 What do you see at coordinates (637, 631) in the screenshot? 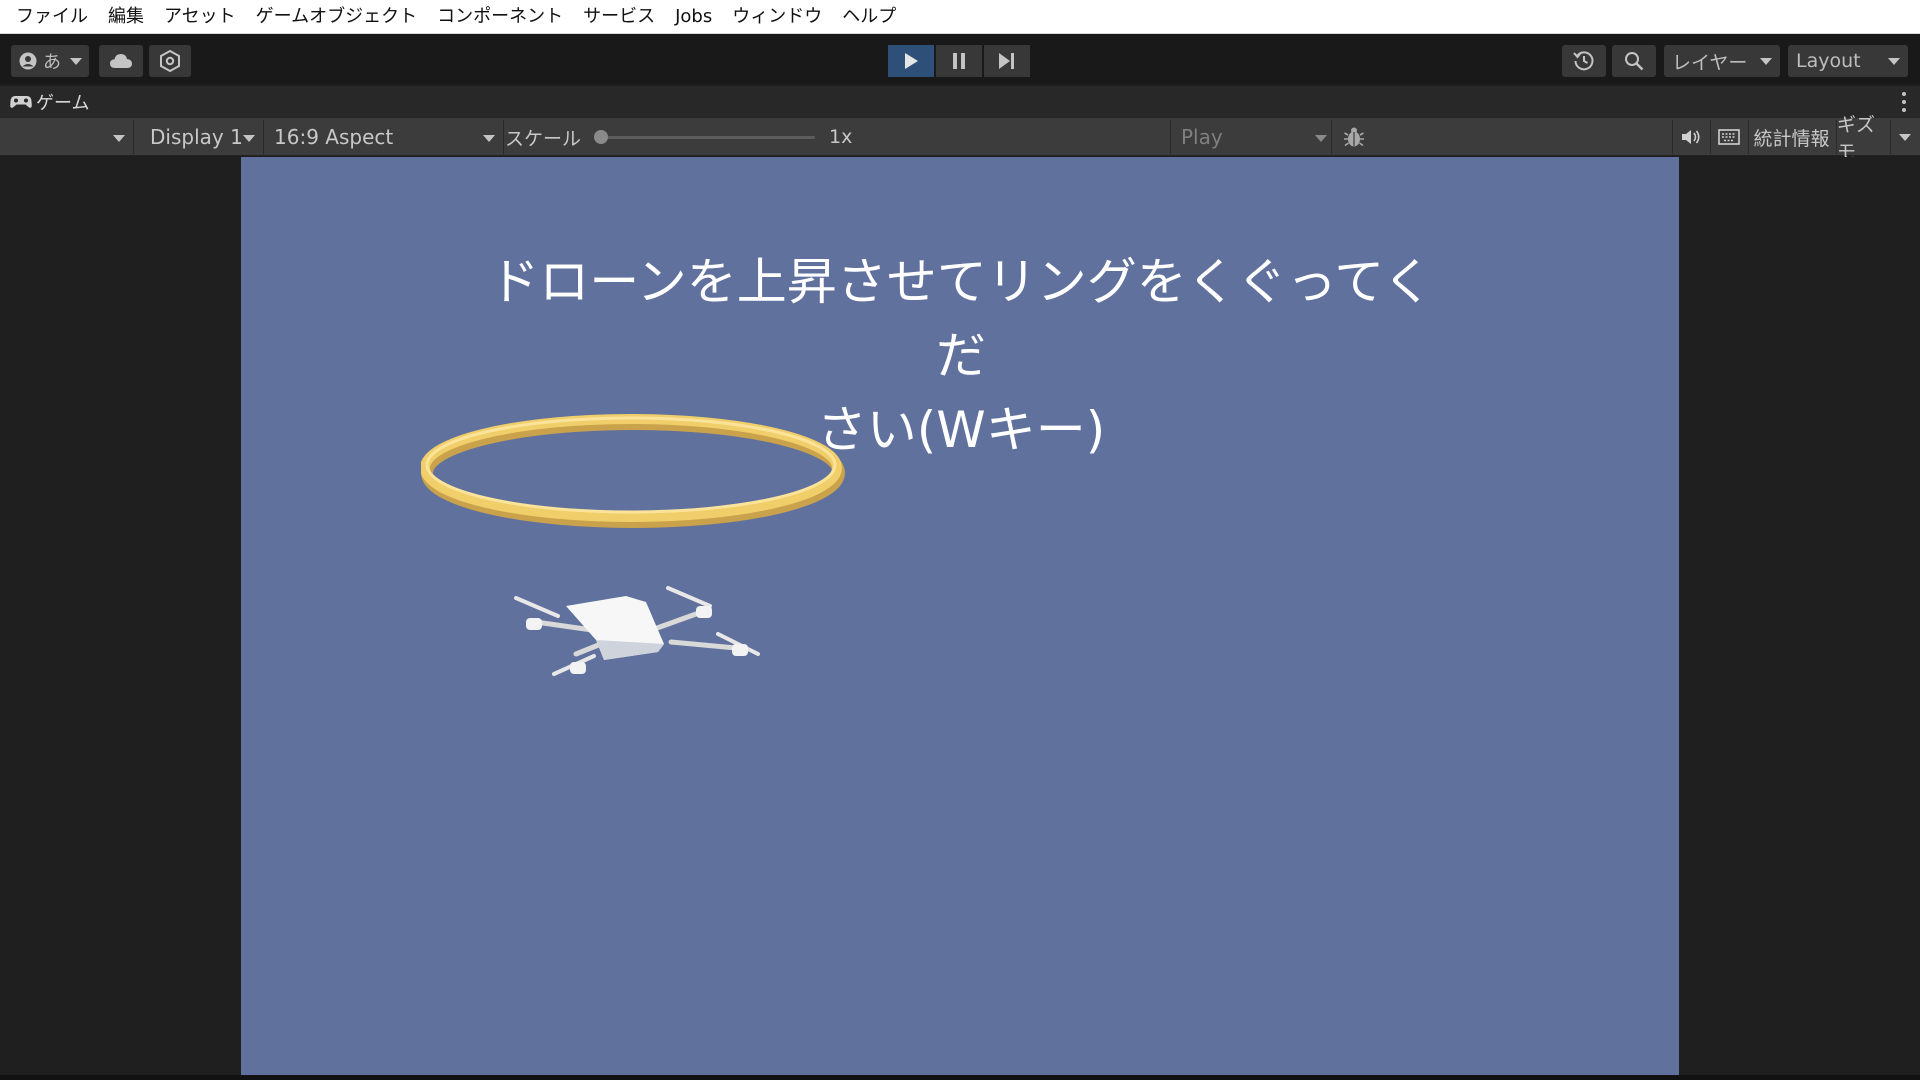
I see `drone-object` at bounding box center [637, 631].